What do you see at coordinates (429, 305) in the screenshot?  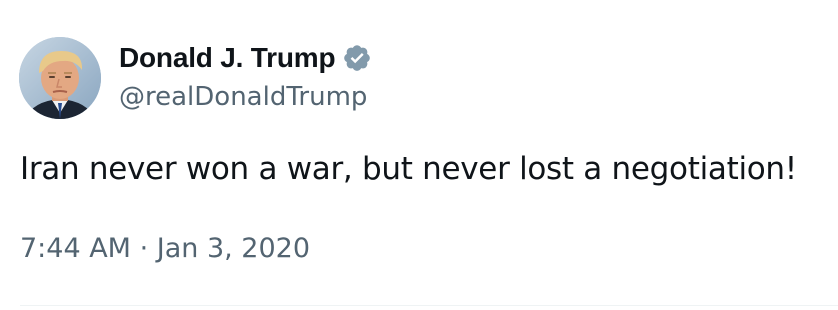 I see `divider` at bounding box center [429, 305].